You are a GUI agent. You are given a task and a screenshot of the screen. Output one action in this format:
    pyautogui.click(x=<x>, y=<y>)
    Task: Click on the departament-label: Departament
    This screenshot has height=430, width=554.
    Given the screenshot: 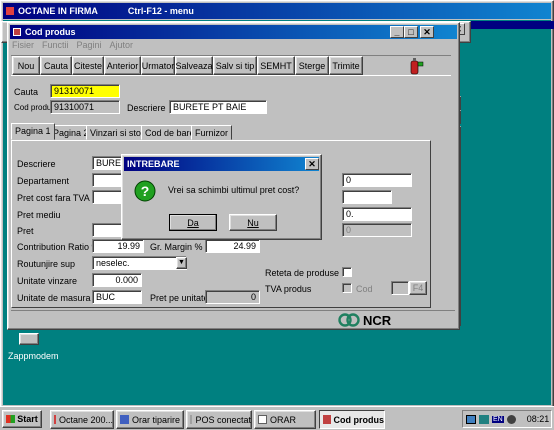 What is the action you would take?
    pyautogui.click(x=43, y=181)
    